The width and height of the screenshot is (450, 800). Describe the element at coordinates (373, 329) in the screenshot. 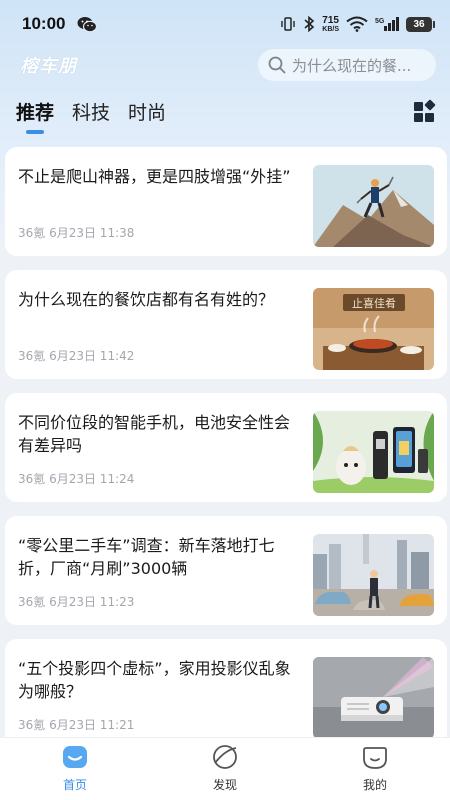

I see `article-thumbnail: 止喜佳肴` at that location.